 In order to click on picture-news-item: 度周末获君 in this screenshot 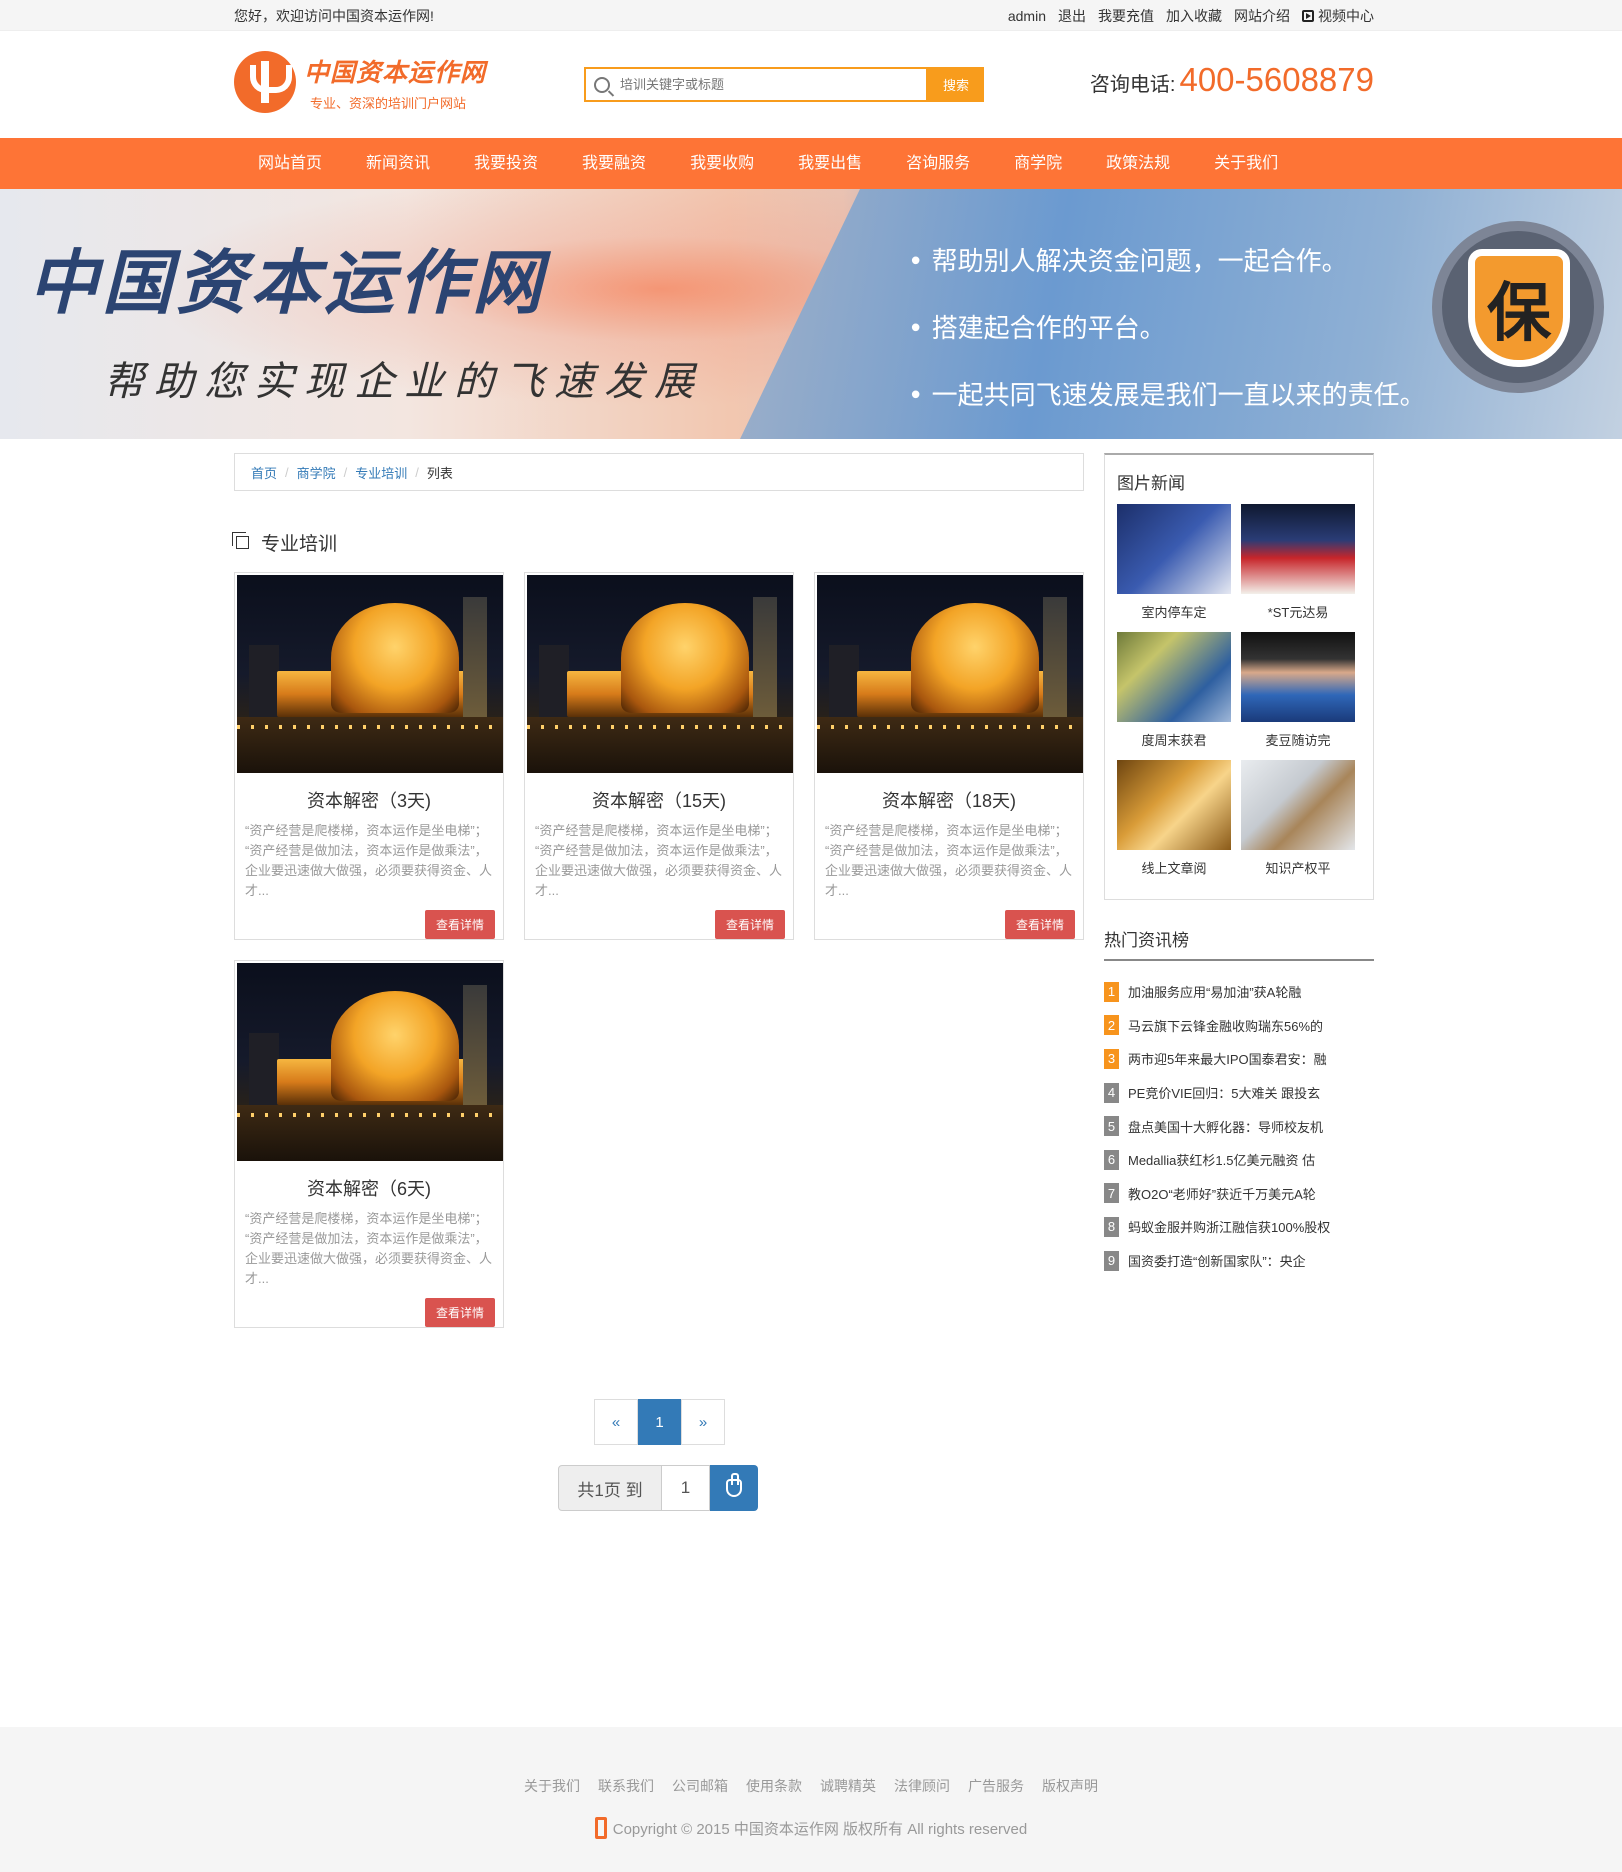, I will do `click(1174, 693)`.